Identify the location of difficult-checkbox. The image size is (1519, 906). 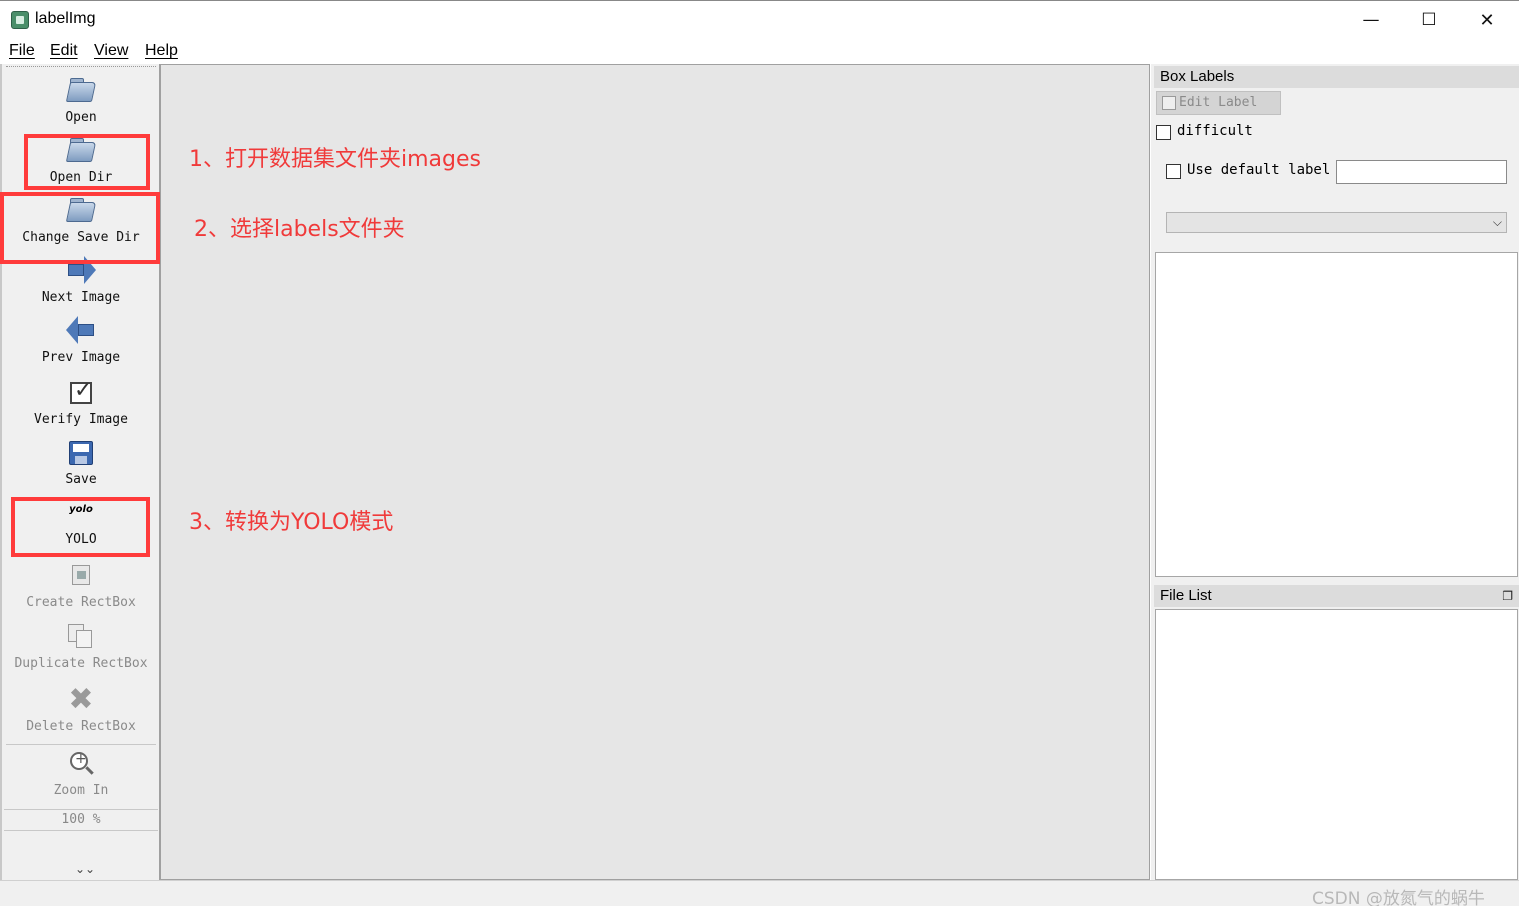
(1163, 132).